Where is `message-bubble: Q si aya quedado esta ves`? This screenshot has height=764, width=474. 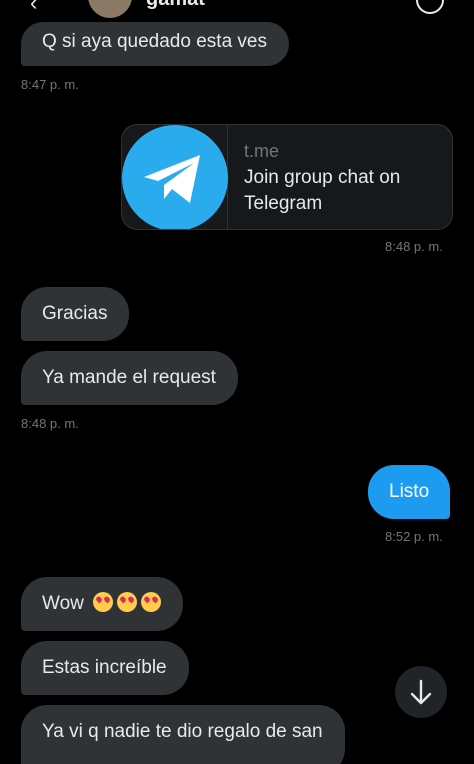 message-bubble: Q si aya quedado esta ves is located at coordinates (155, 44).